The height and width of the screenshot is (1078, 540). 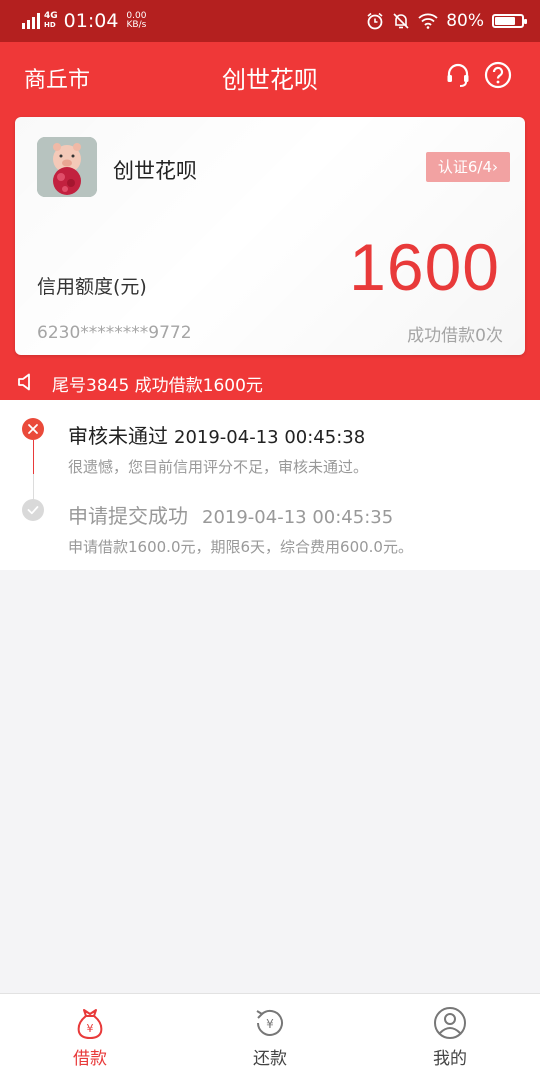 I want to click on step-time: 2019-04-13 00:45:38, so click(x=270, y=437).